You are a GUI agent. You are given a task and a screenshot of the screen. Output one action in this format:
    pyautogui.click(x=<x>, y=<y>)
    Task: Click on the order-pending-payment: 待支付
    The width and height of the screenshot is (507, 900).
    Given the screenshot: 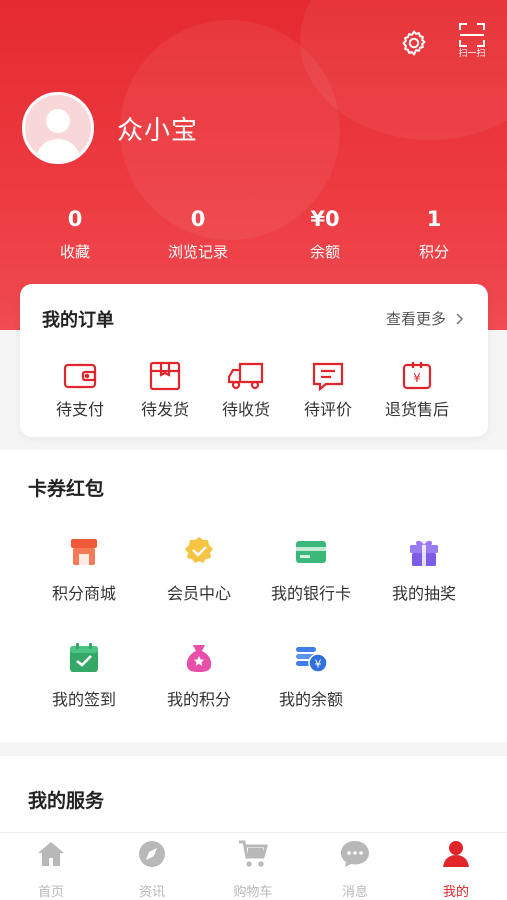 What is the action you would take?
    pyautogui.click(x=80, y=389)
    